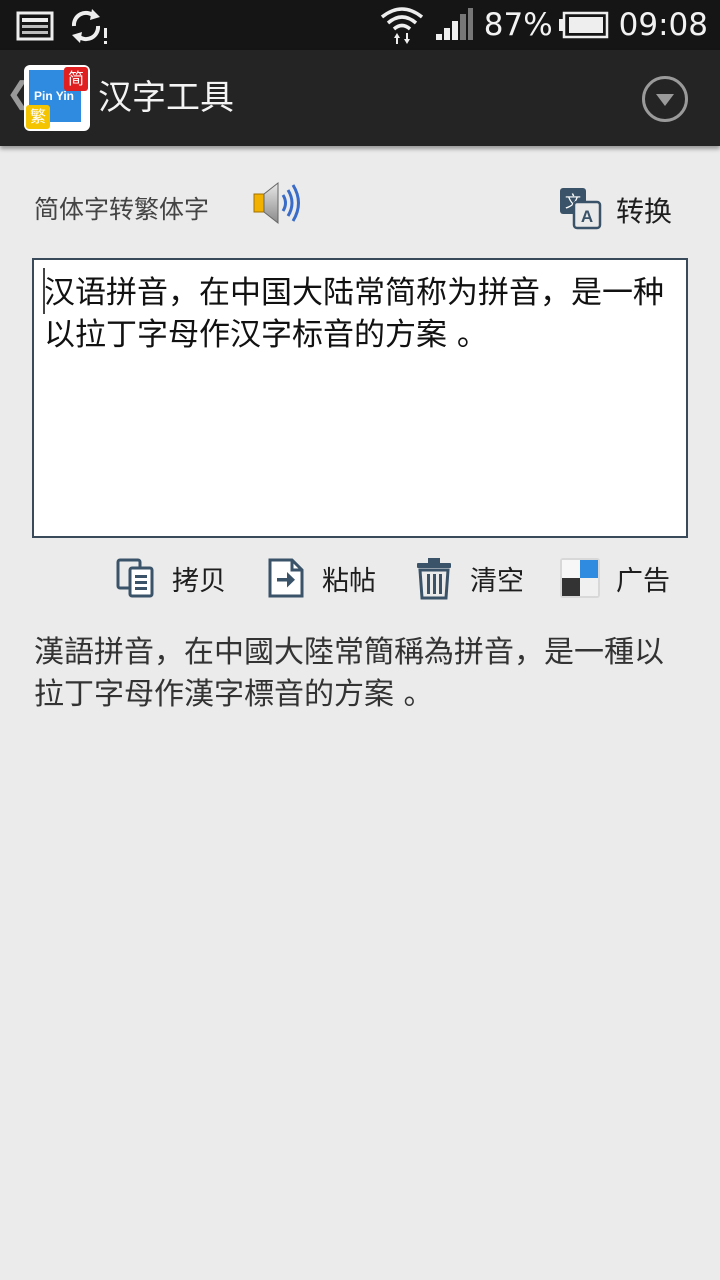 The width and height of the screenshot is (720, 1280). Describe the element at coordinates (497, 581) in the screenshot. I see `clear-label: 清空` at that location.